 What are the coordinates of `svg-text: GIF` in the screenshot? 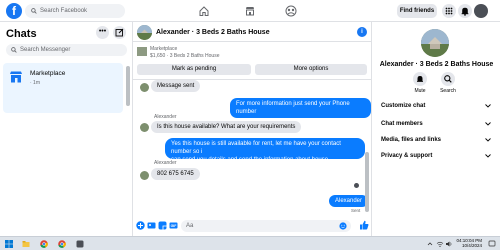 It's located at (174, 226).